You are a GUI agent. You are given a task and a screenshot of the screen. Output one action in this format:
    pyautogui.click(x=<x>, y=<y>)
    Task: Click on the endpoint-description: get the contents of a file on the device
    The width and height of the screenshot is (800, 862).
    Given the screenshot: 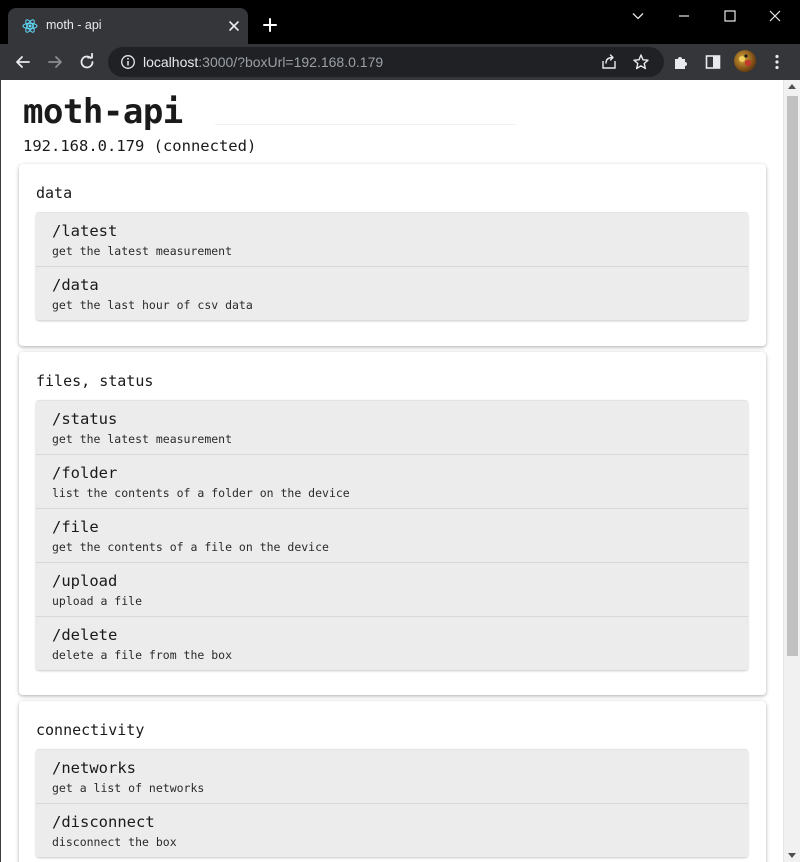 What is the action you would take?
    pyautogui.click(x=190, y=547)
    